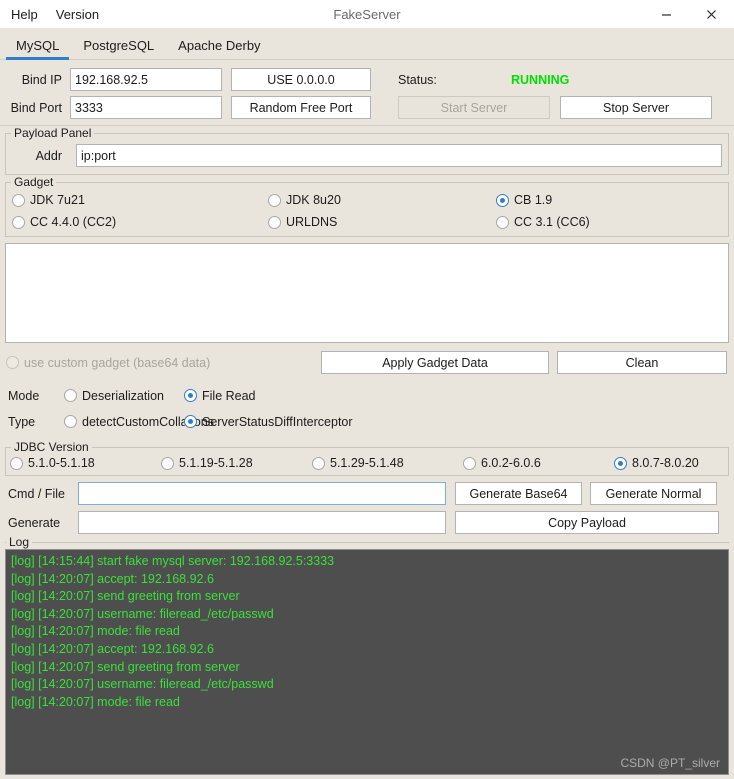 This screenshot has height=779, width=734. I want to click on start-server-button: Start Server, so click(474, 107).